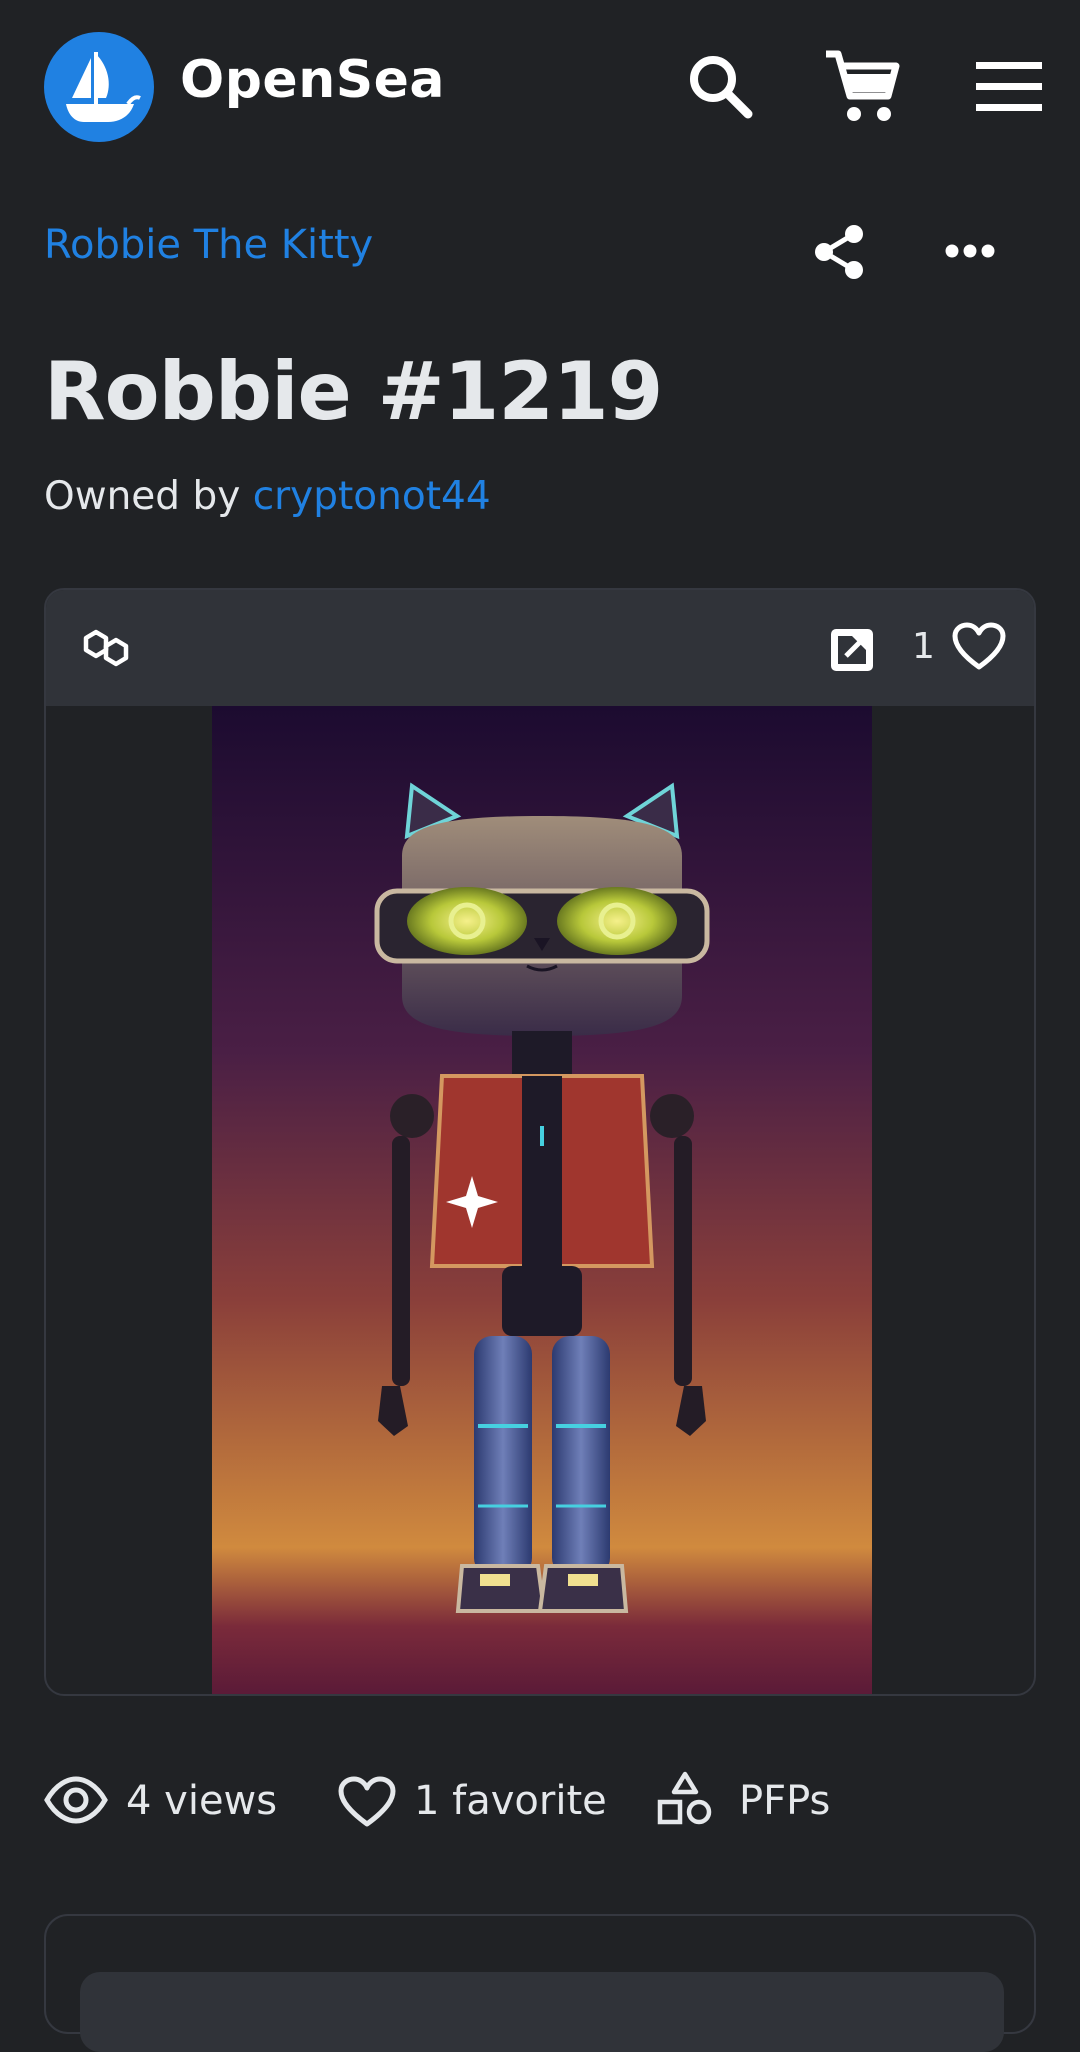  Describe the element at coordinates (721, 87) in the screenshot. I see `search-icon` at that location.